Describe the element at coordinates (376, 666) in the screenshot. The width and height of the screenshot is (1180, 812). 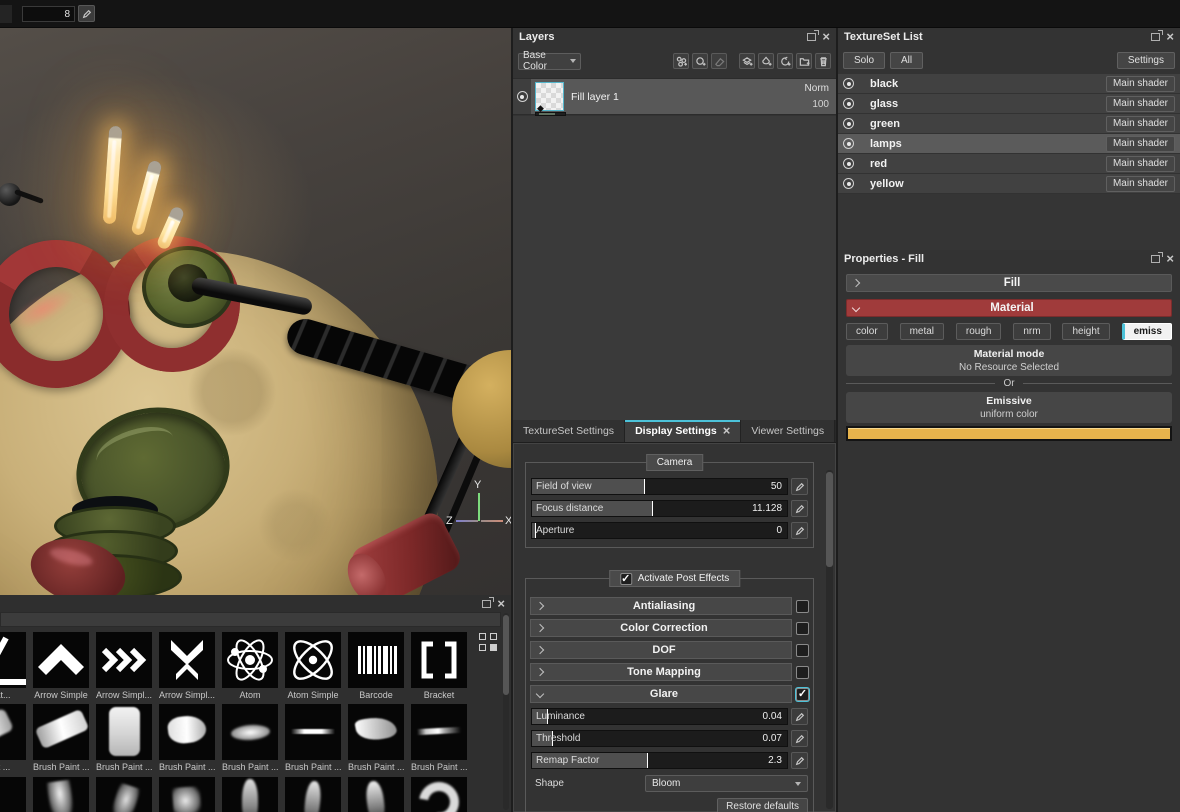
I see `shelf-item: Barcode` at that location.